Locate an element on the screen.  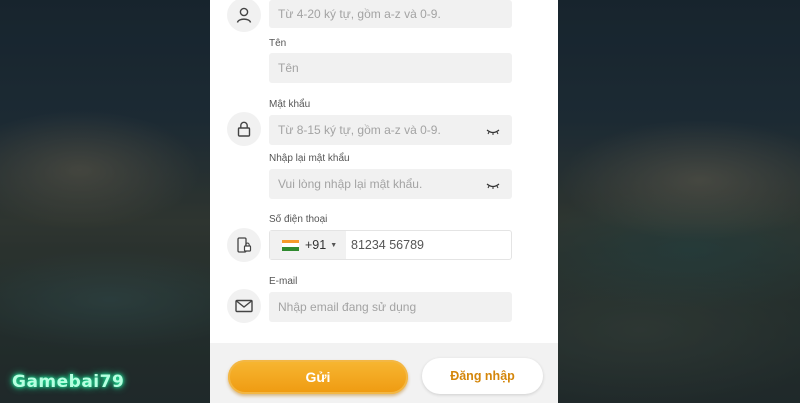
confirm-password-placeholder: Vui lòng nhập lại mật khẩu. is located at coordinates (350, 184).